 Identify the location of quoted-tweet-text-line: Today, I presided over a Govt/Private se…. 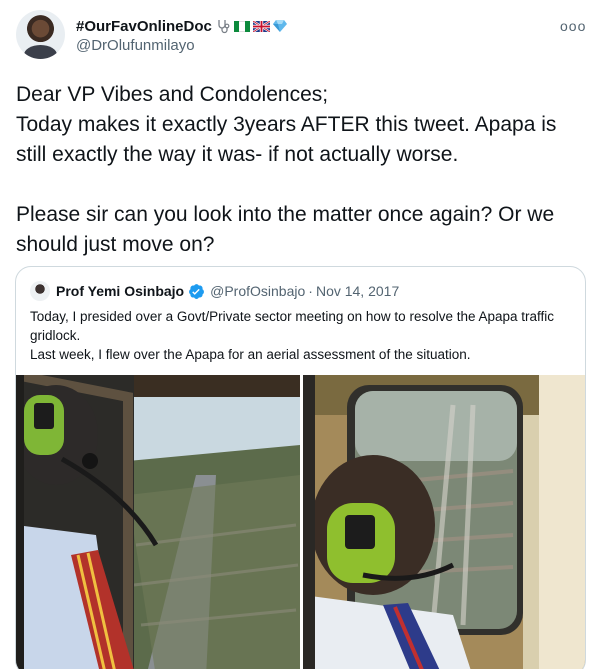
(292, 326).